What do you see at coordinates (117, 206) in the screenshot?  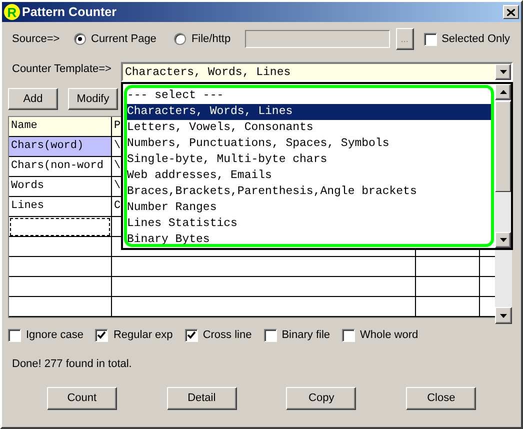 I see `table-cell: C` at bounding box center [117, 206].